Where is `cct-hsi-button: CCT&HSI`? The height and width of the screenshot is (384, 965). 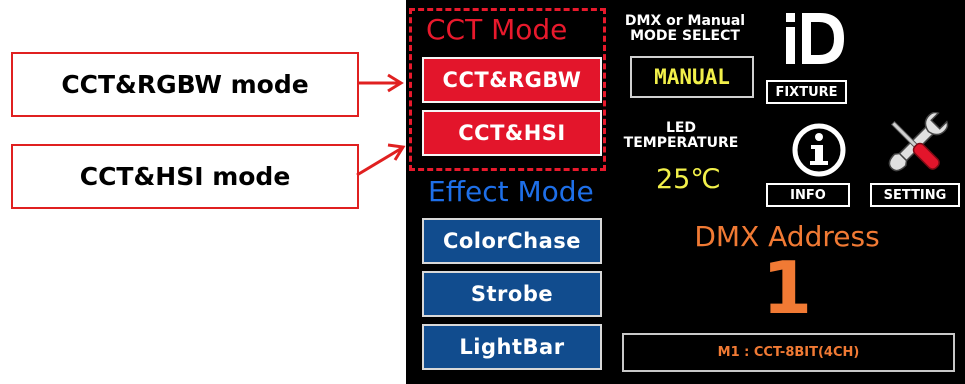 cct-hsi-button: CCT&HSI is located at coordinates (512, 133).